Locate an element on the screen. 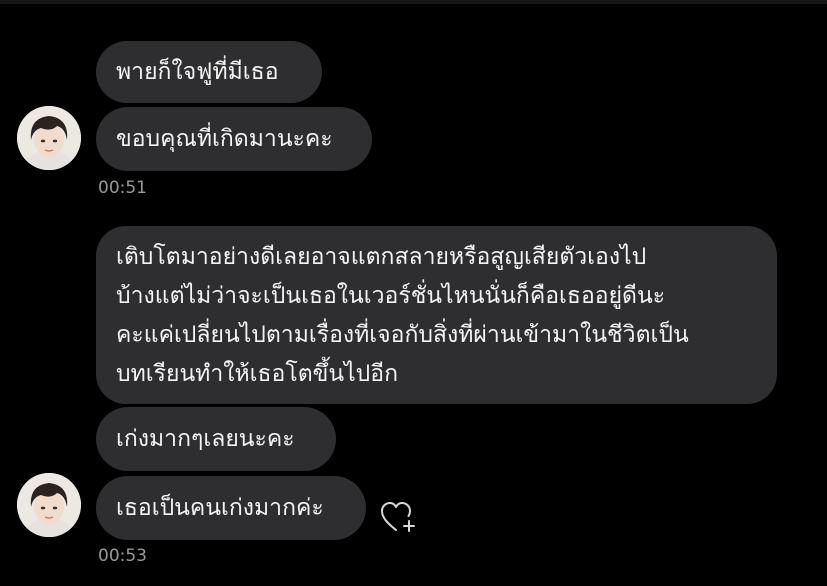 The width and height of the screenshot is (827, 586). top-divider is located at coordinates (413, 2).